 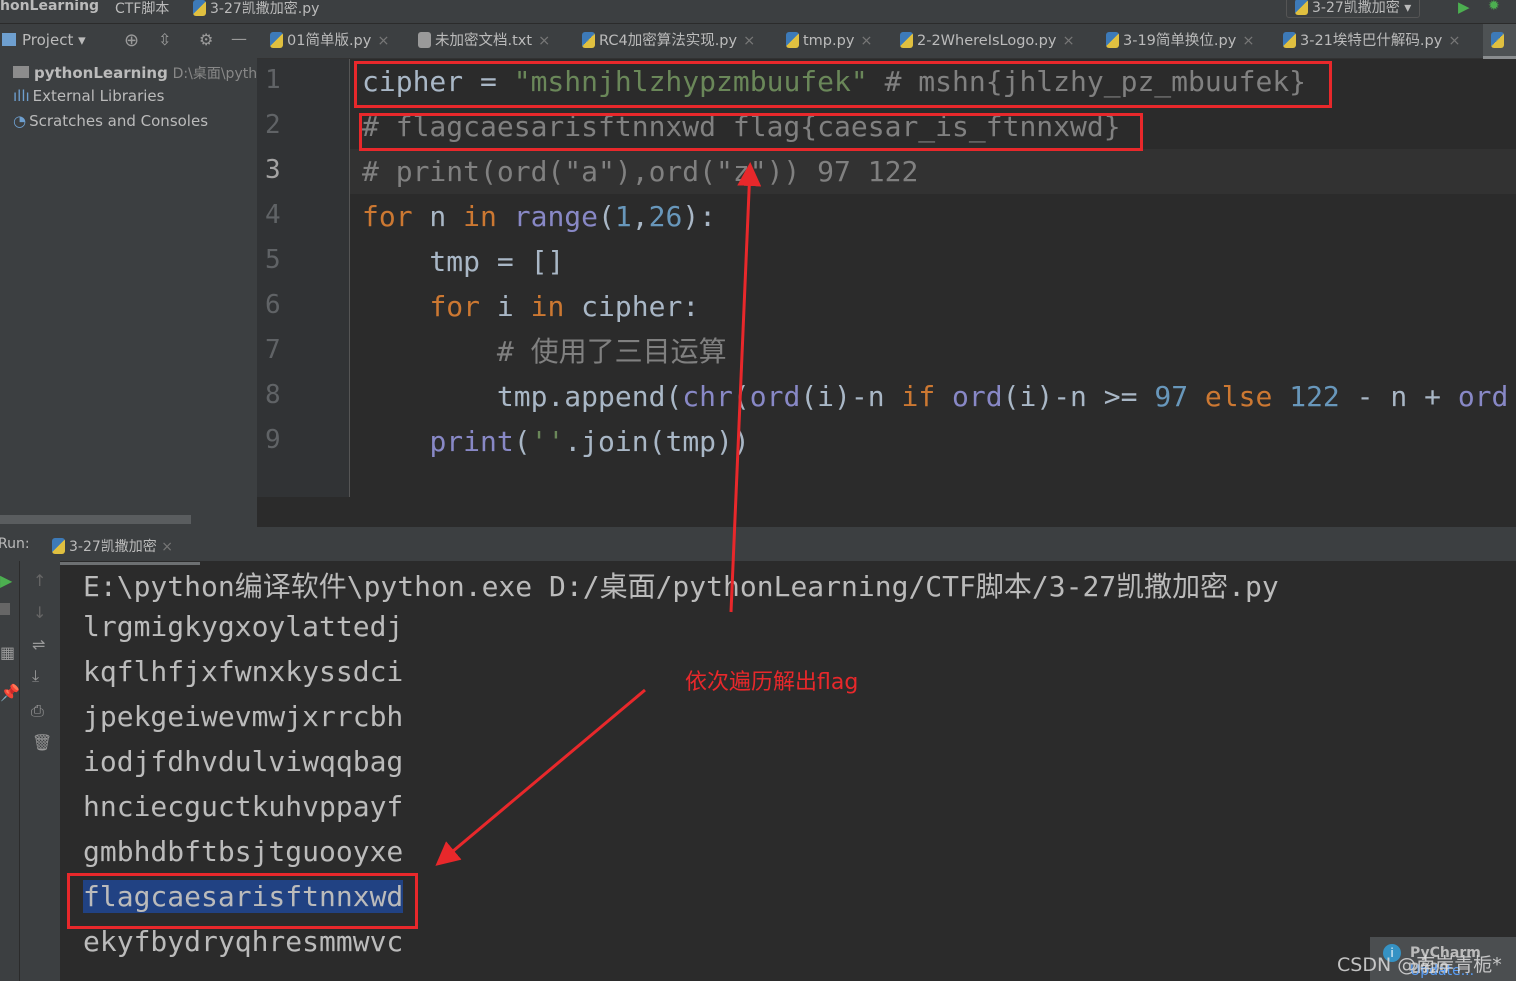 What do you see at coordinates (540, 777) in the screenshot?
I see `arrow-to-flag` at bounding box center [540, 777].